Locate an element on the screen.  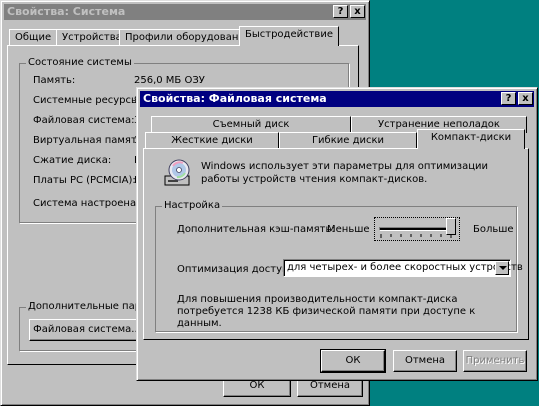
system-properties-title: Свойства: Система is located at coordinates (66, 11).